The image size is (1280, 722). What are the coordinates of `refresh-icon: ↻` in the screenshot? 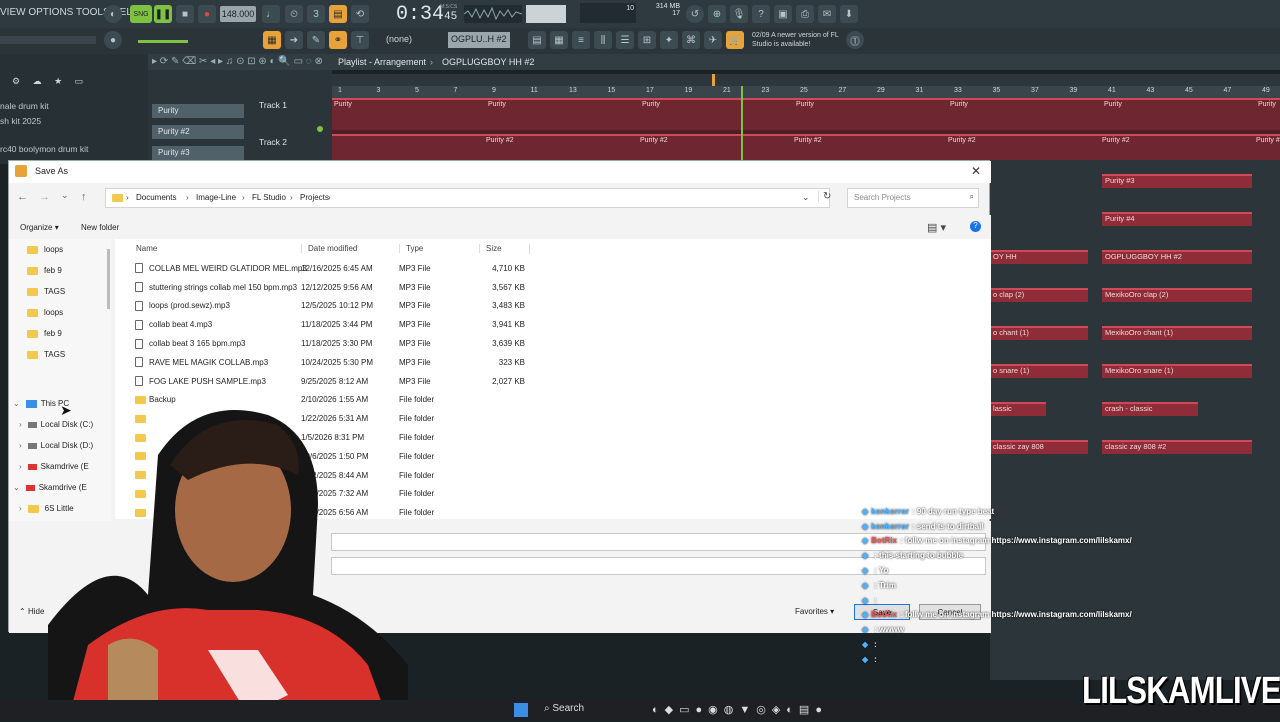 It's located at (824, 196).